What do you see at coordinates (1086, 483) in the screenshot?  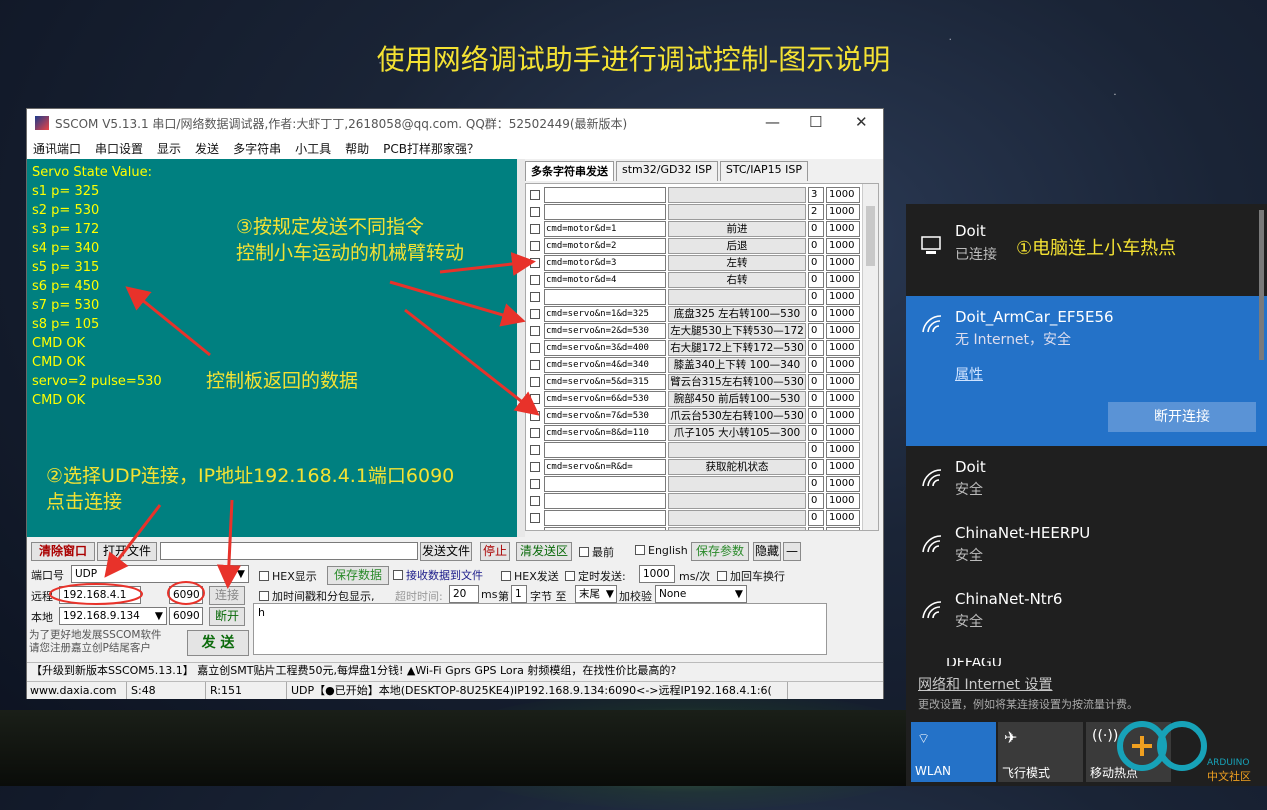 I see `network-item: Doit 安全` at bounding box center [1086, 483].